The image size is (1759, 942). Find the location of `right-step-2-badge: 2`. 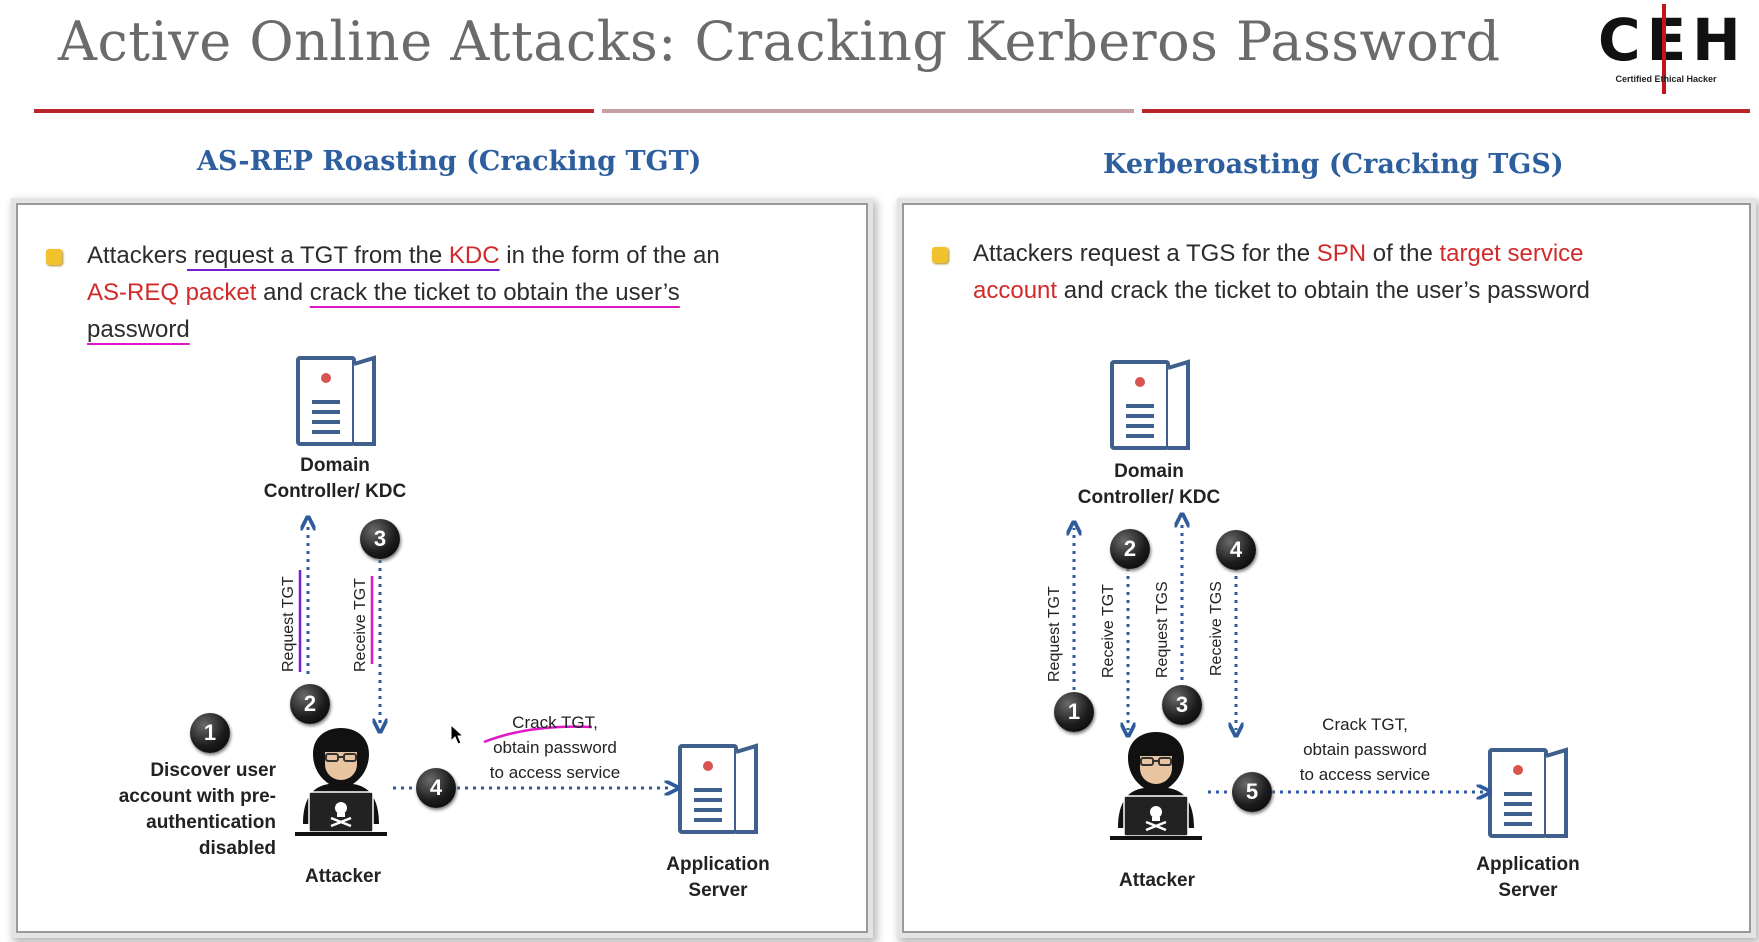

right-step-2-badge: 2 is located at coordinates (1130, 549).